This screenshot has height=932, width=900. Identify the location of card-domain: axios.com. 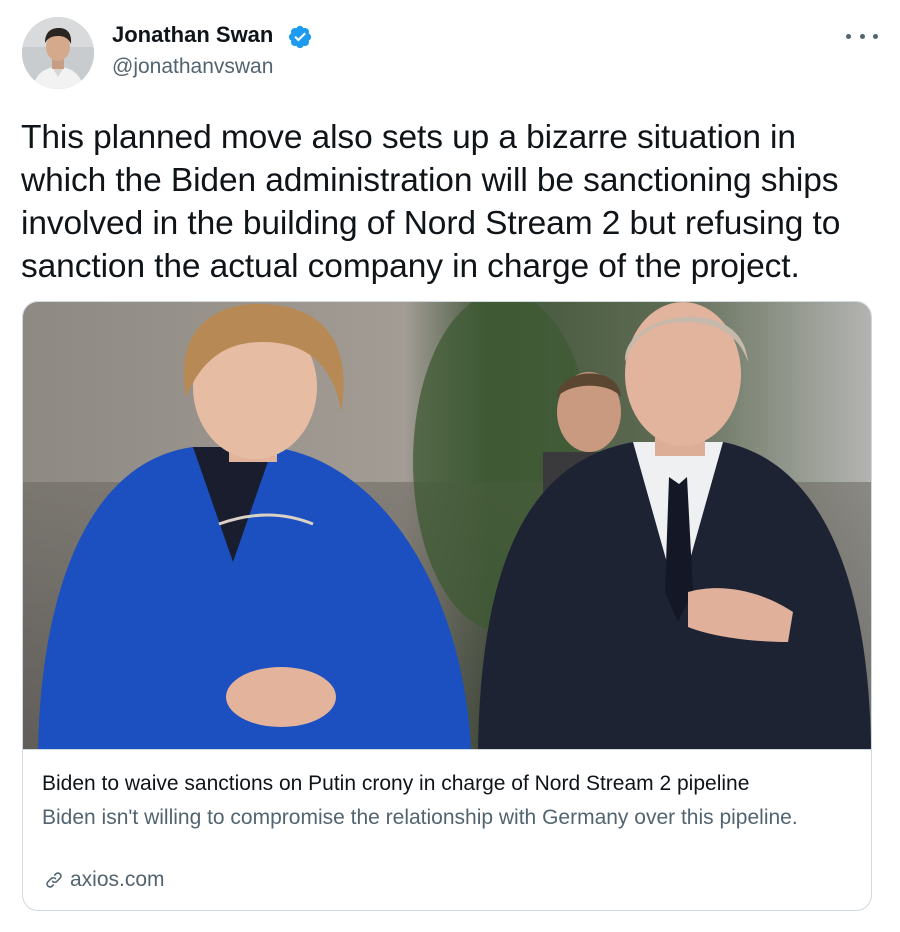
(117, 879).